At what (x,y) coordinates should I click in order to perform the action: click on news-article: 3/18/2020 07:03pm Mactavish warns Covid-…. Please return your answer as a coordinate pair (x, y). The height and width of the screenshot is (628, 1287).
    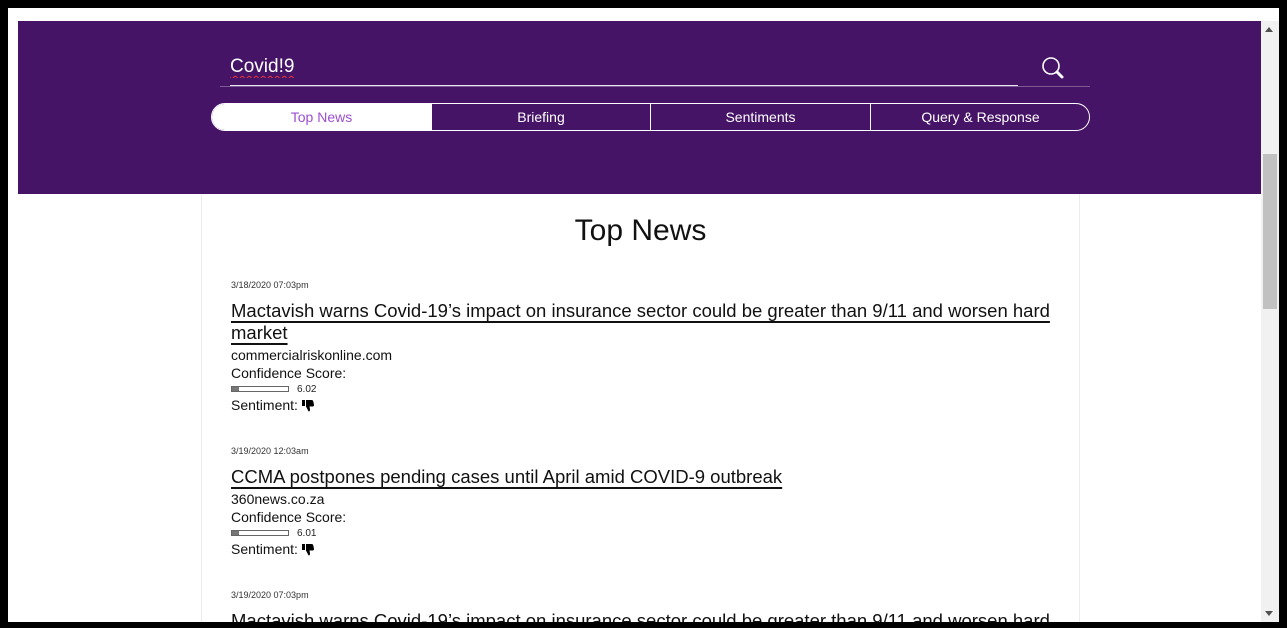
    Looking at the image, I should click on (646, 347).